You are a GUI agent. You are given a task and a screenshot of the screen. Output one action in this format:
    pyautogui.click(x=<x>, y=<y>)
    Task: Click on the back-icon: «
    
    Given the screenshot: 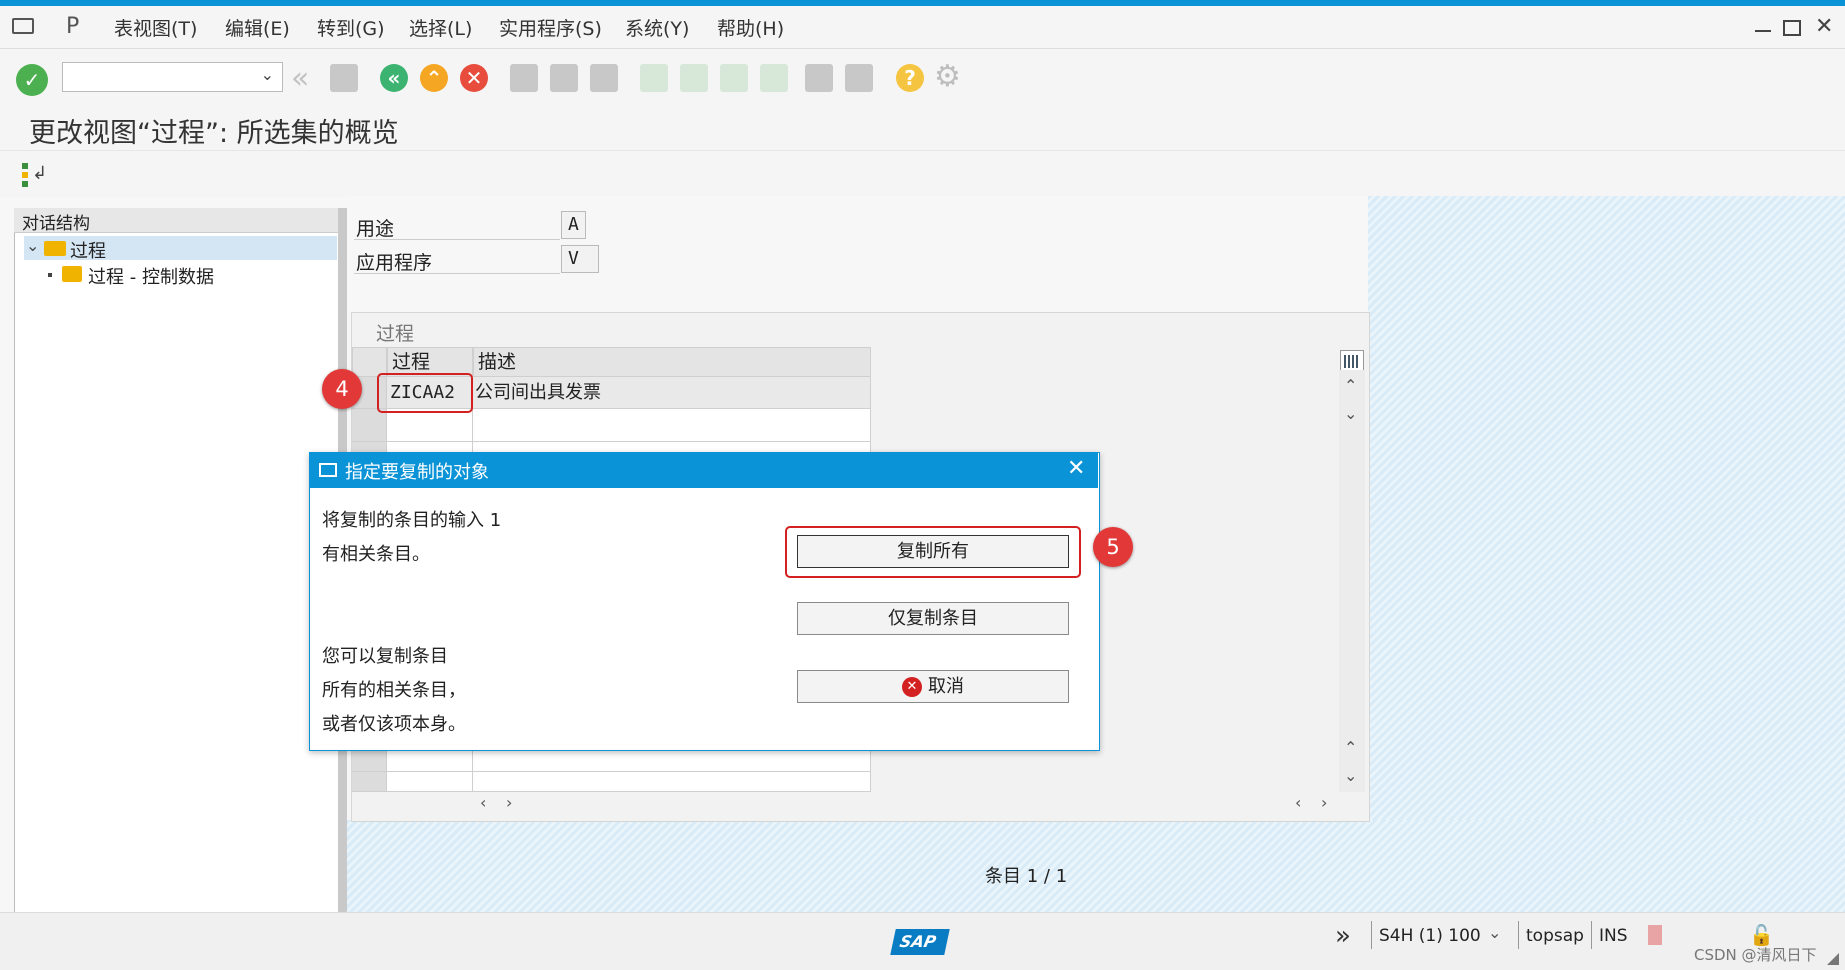 What is the action you would take?
    pyautogui.click(x=394, y=78)
    